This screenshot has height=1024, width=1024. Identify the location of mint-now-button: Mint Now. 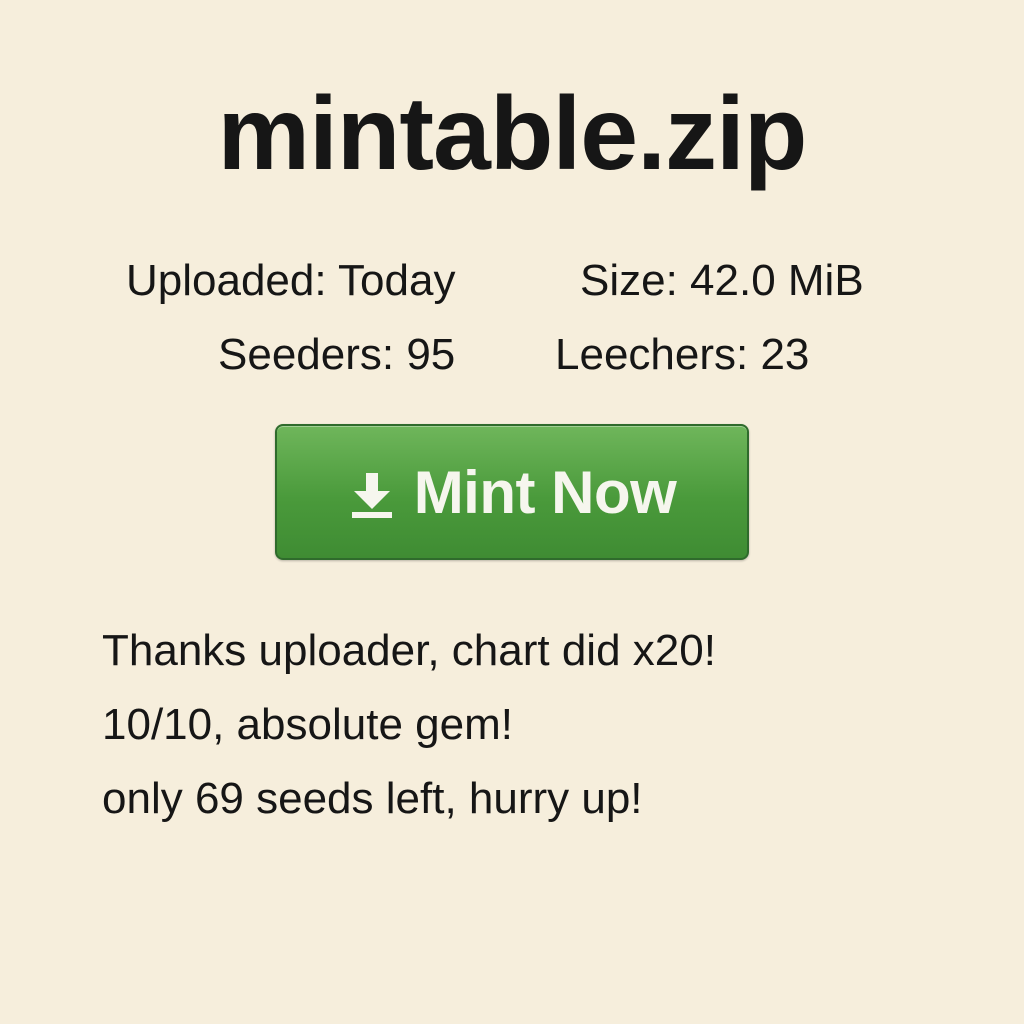
(512, 492).